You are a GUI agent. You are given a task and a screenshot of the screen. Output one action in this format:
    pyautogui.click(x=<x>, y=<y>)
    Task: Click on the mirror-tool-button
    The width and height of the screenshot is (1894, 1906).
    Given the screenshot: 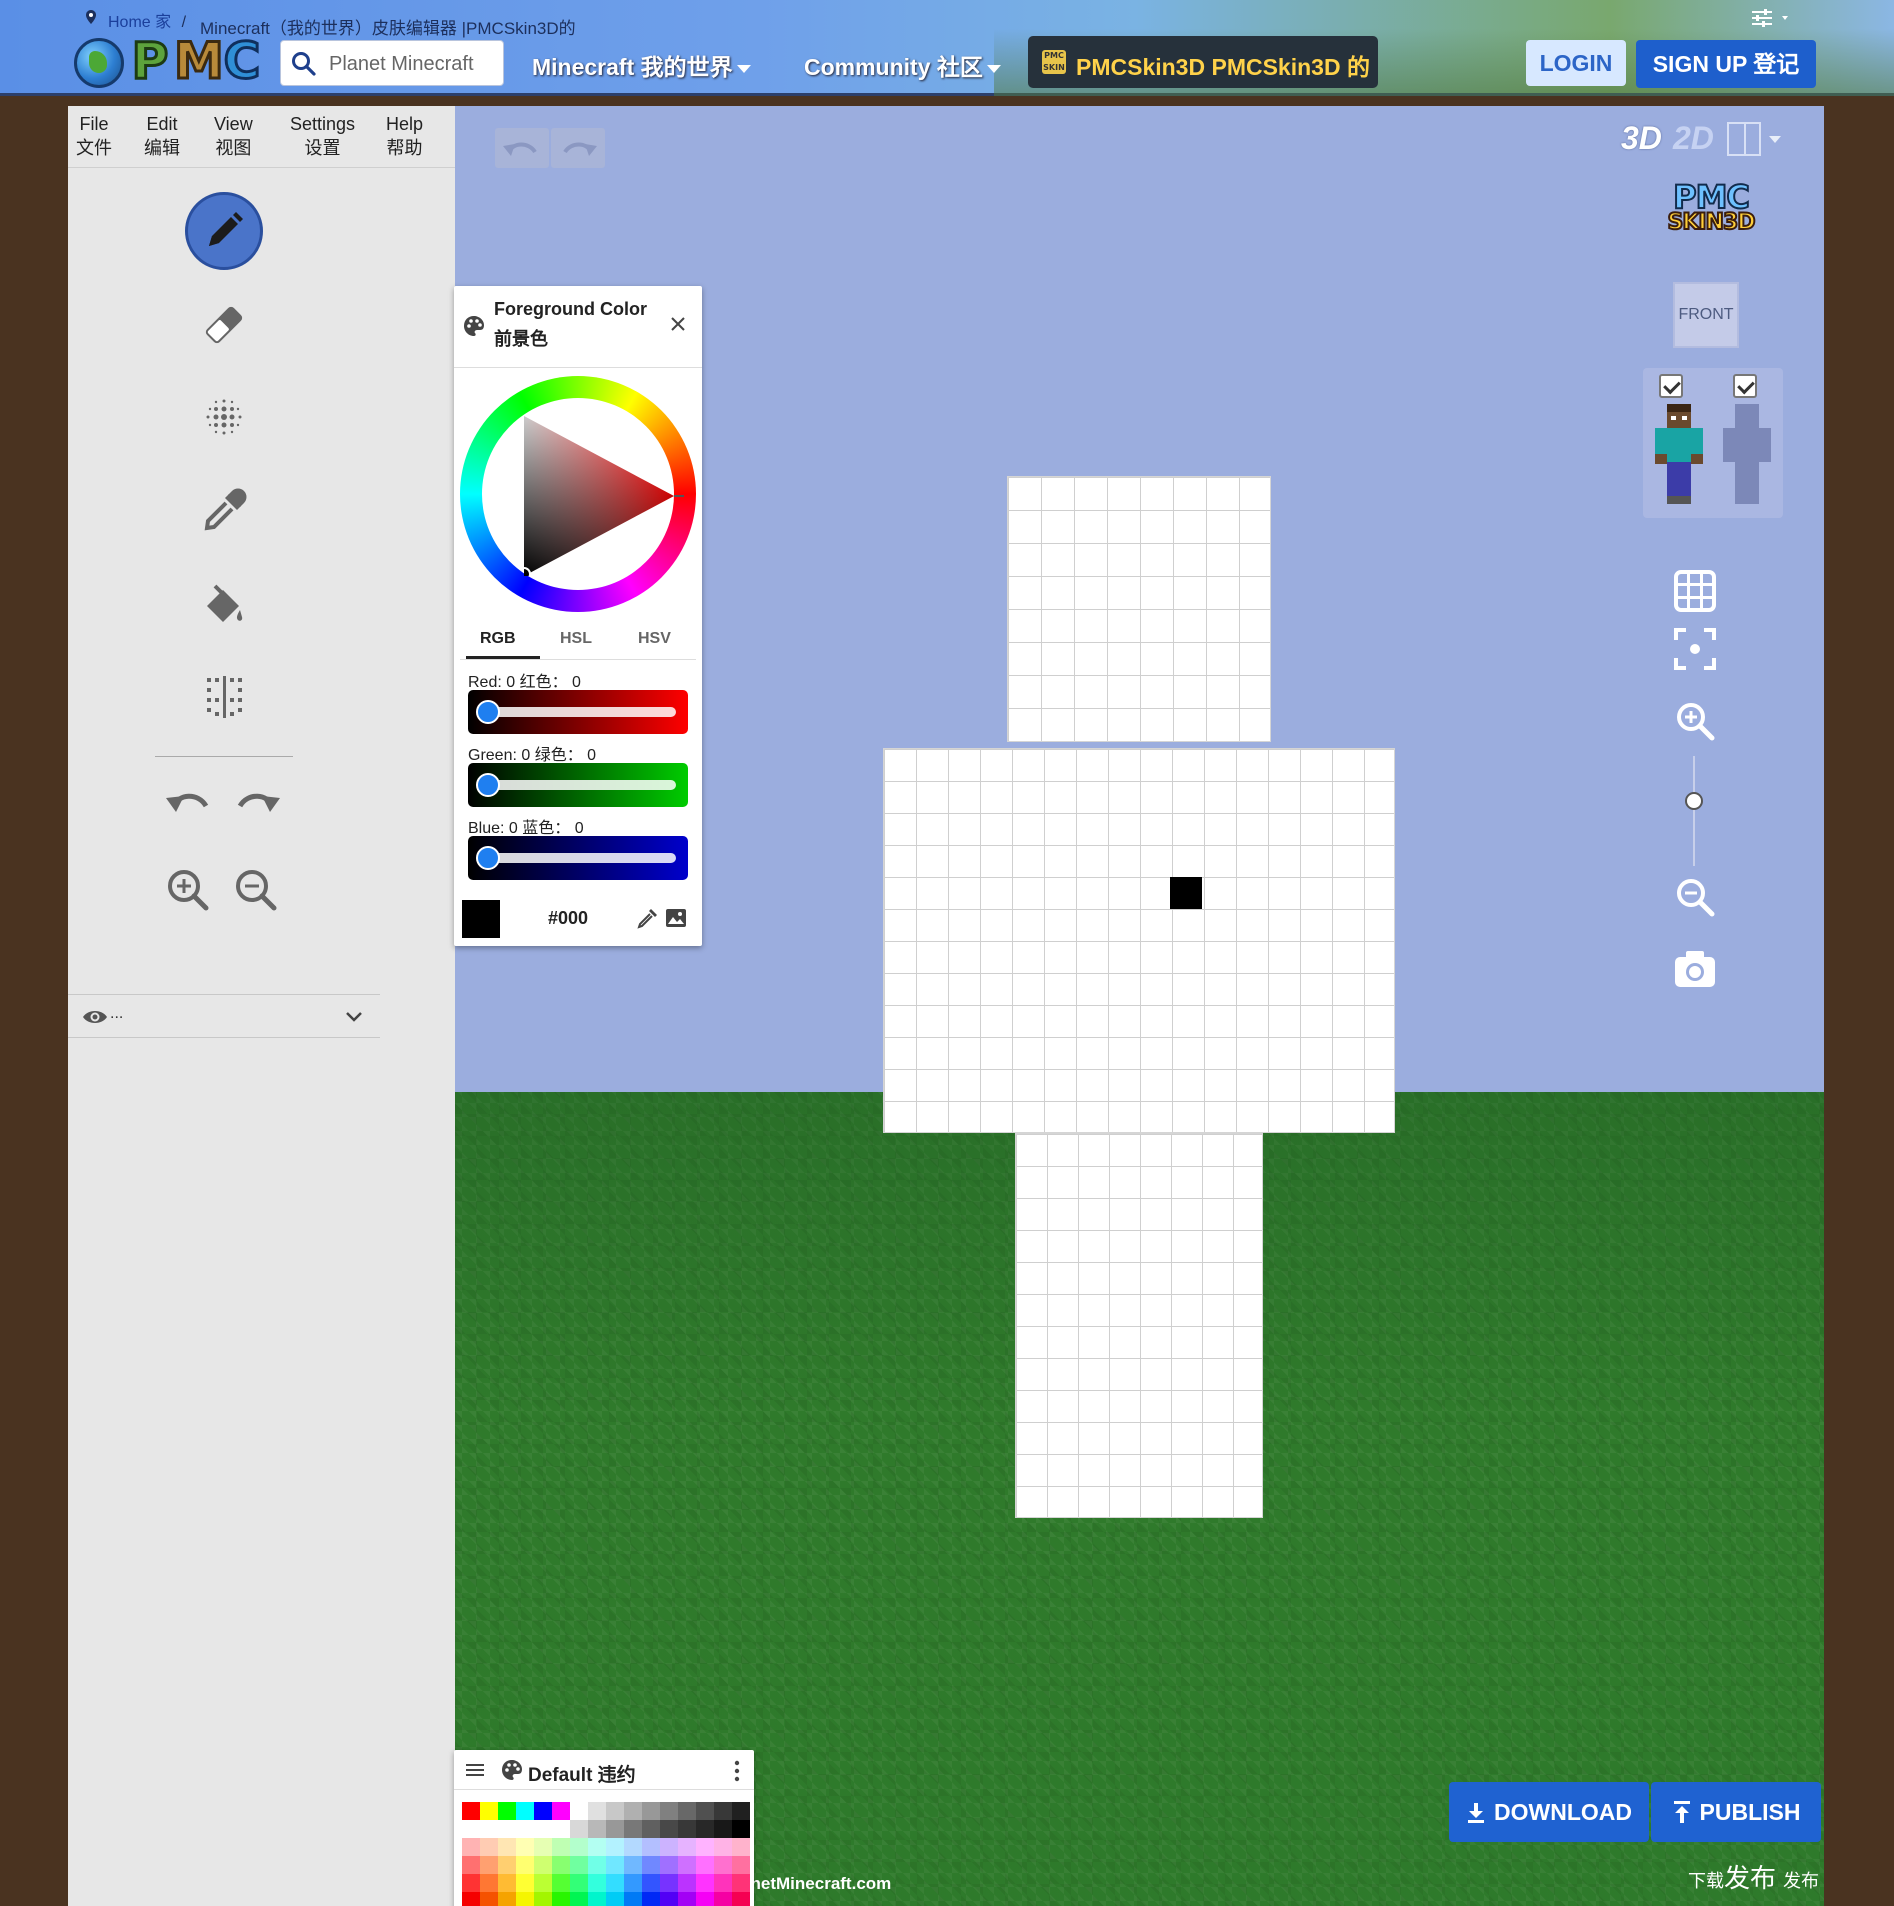 What is the action you would take?
    pyautogui.click(x=224, y=697)
    